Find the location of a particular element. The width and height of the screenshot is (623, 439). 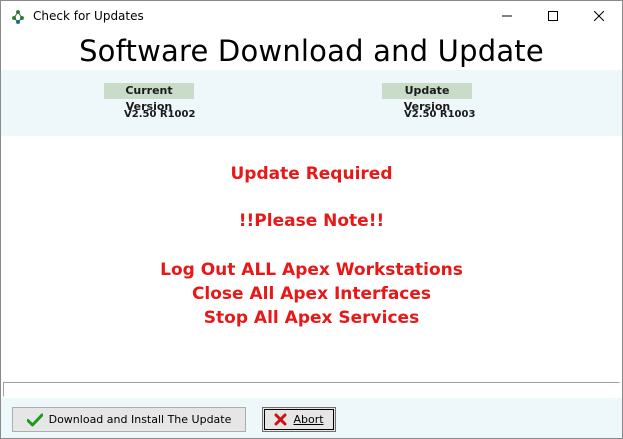

x-icon is located at coordinates (280, 419).